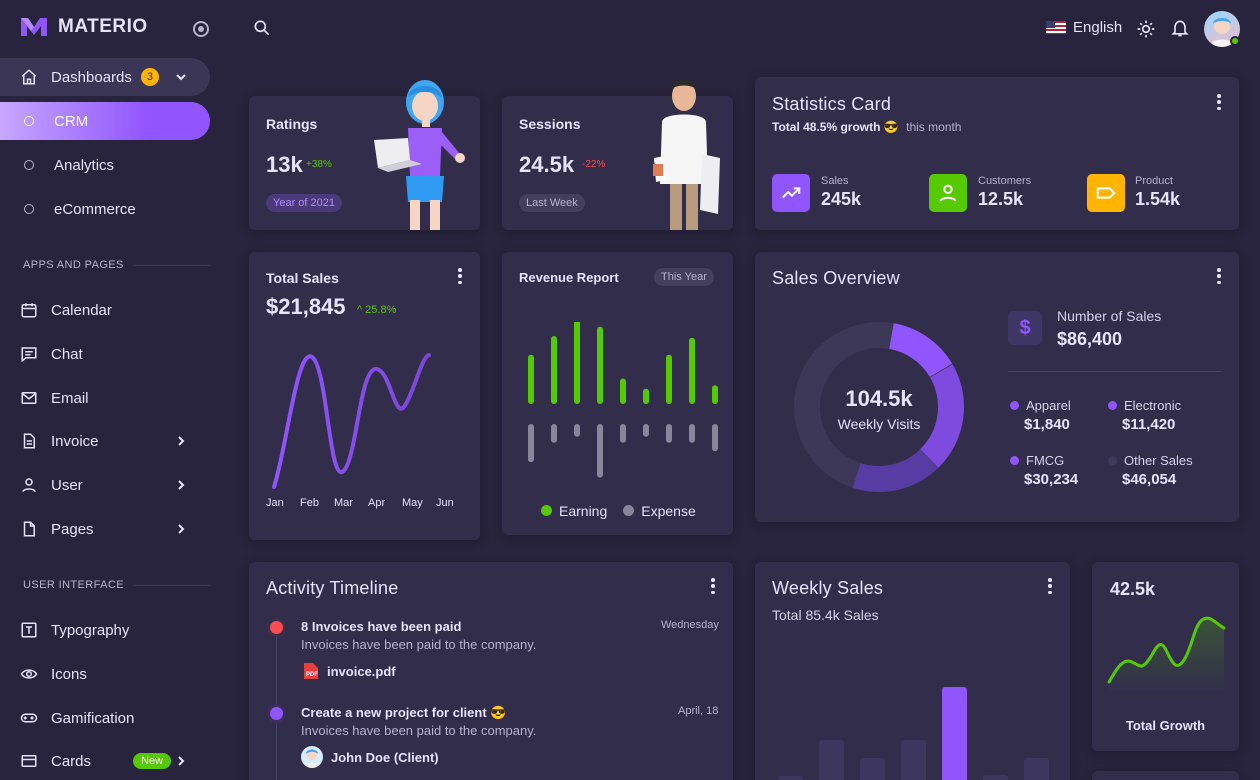 The image size is (1260, 780). Describe the element at coordinates (912, 671) in the screenshot. I see `weekly-sales-card: Weekly Sales Total 85.4k Sales` at that location.